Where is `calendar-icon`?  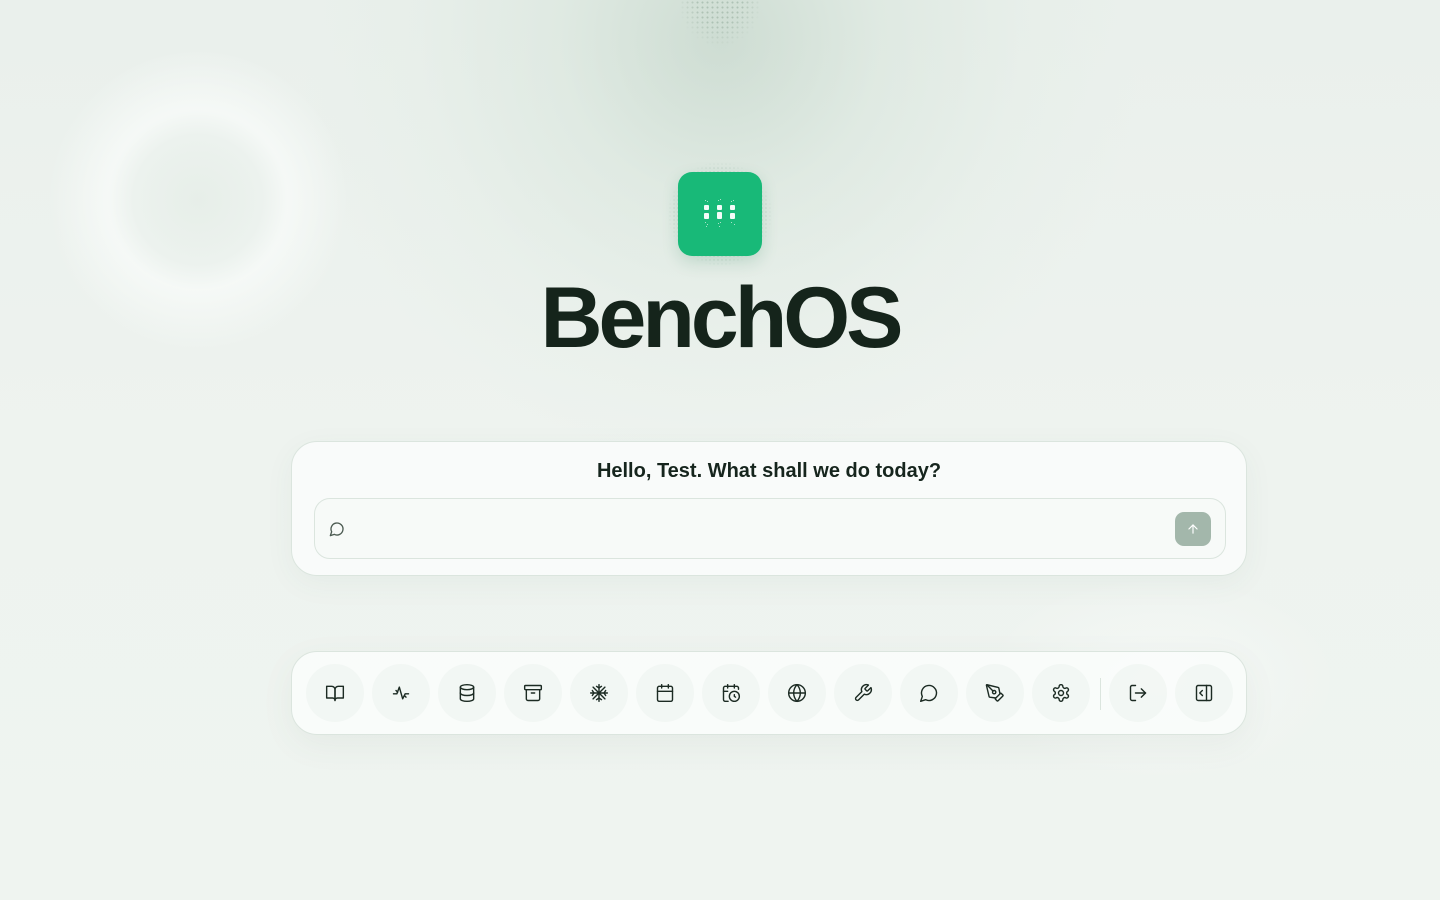 calendar-icon is located at coordinates (665, 693).